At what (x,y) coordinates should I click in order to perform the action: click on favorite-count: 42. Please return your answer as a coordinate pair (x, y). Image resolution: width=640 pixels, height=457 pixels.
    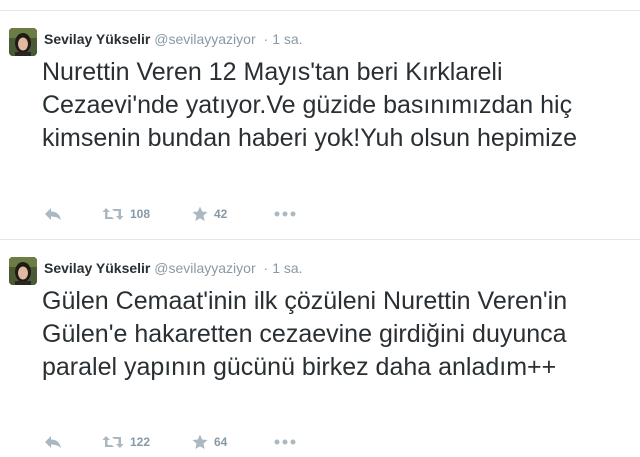
    Looking at the image, I should click on (221, 214).